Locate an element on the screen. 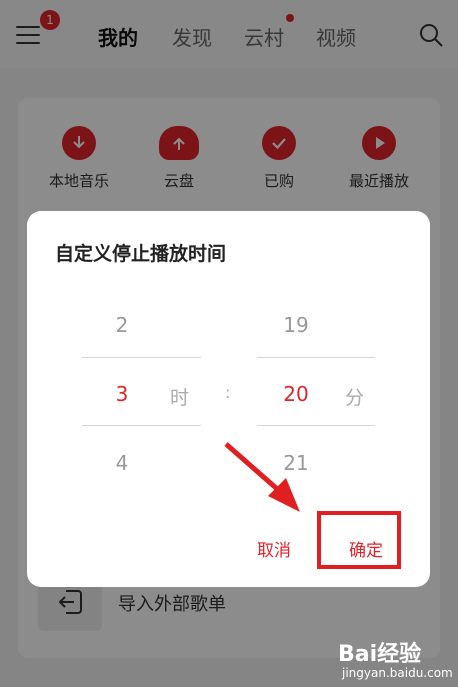  annotation-highlight-box is located at coordinates (359, 540).